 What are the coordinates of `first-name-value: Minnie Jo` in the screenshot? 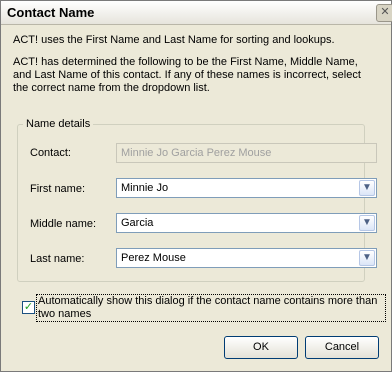 It's located at (145, 188).